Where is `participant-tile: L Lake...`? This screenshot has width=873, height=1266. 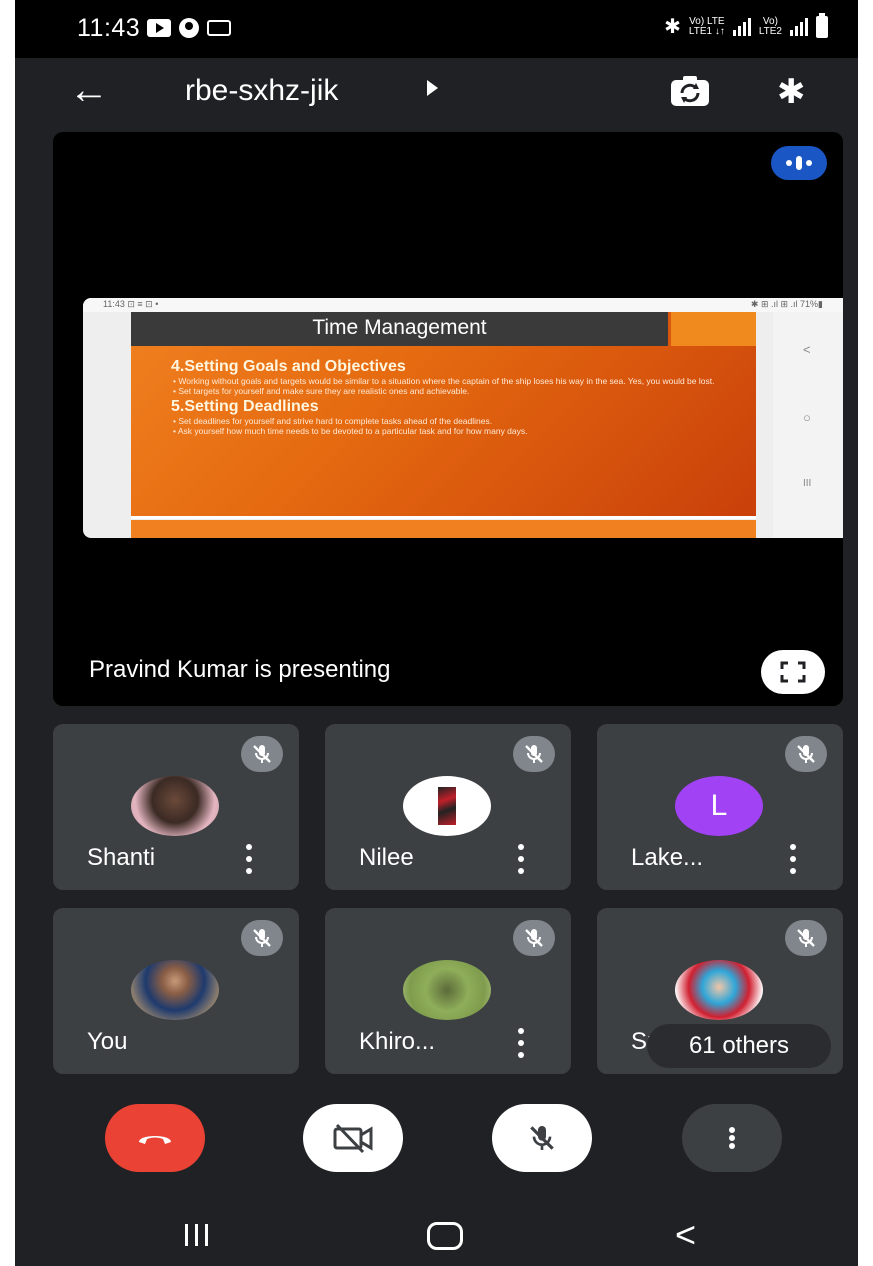
participant-tile: L Lake... is located at coordinates (720, 807).